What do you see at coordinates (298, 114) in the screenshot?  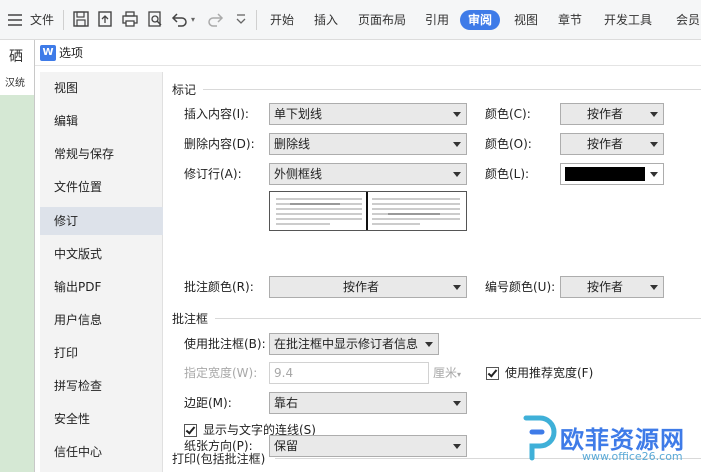 I see `insert-content-value: 单下划线` at bounding box center [298, 114].